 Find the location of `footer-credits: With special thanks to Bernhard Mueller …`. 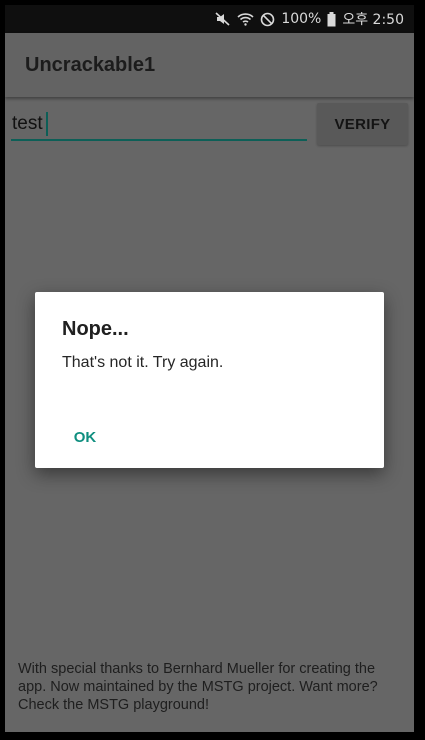

footer-credits: With special thanks to Bernhard Mueller … is located at coordinates (198, 687).